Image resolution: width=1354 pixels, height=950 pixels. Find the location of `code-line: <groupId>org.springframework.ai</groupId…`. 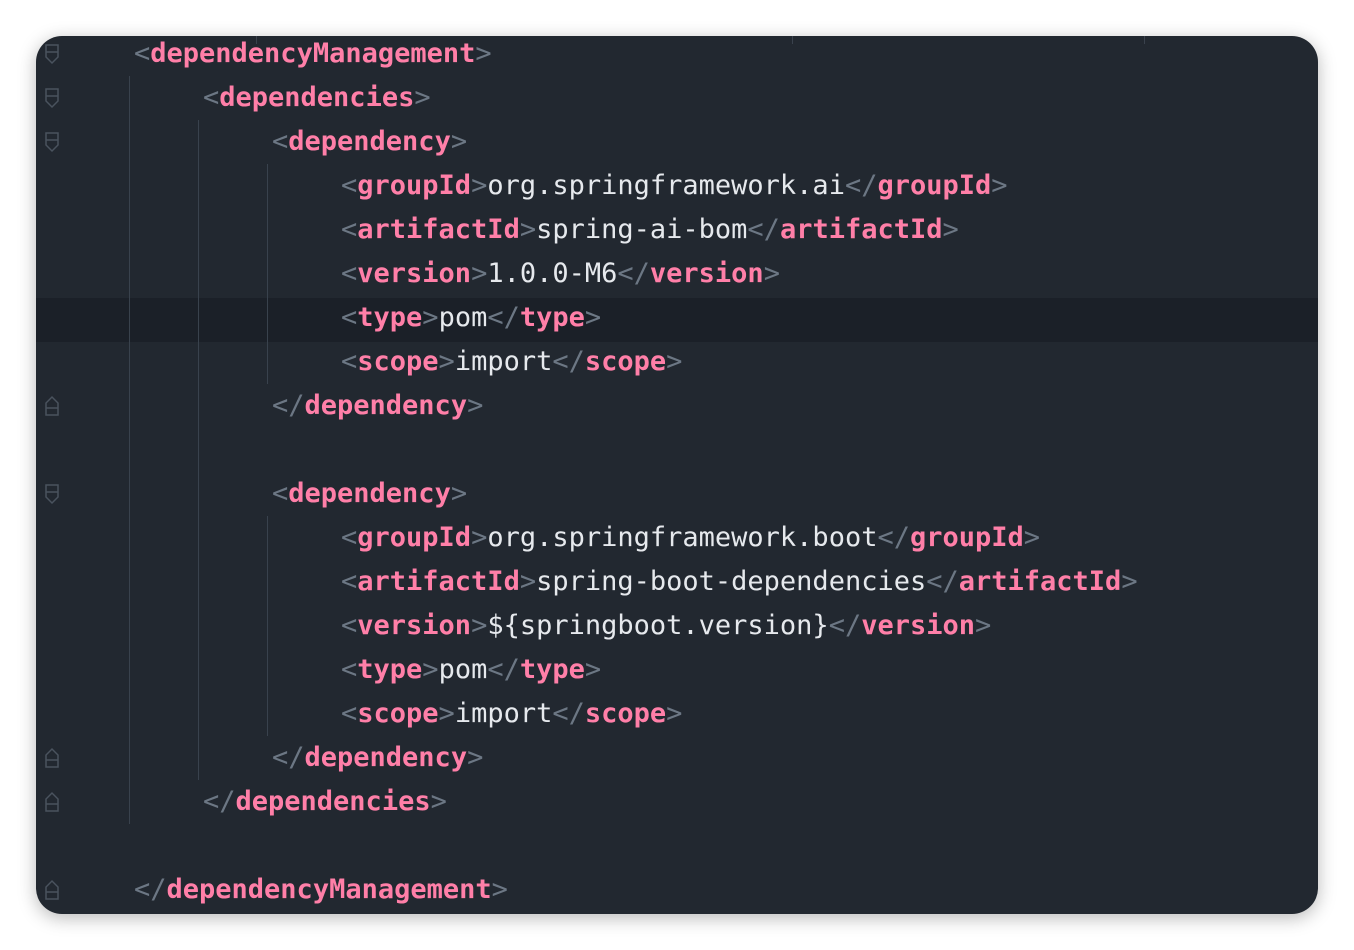

code-line: <groupId>org.springframework.ai</groupId… is located at coordinates (674, 186).